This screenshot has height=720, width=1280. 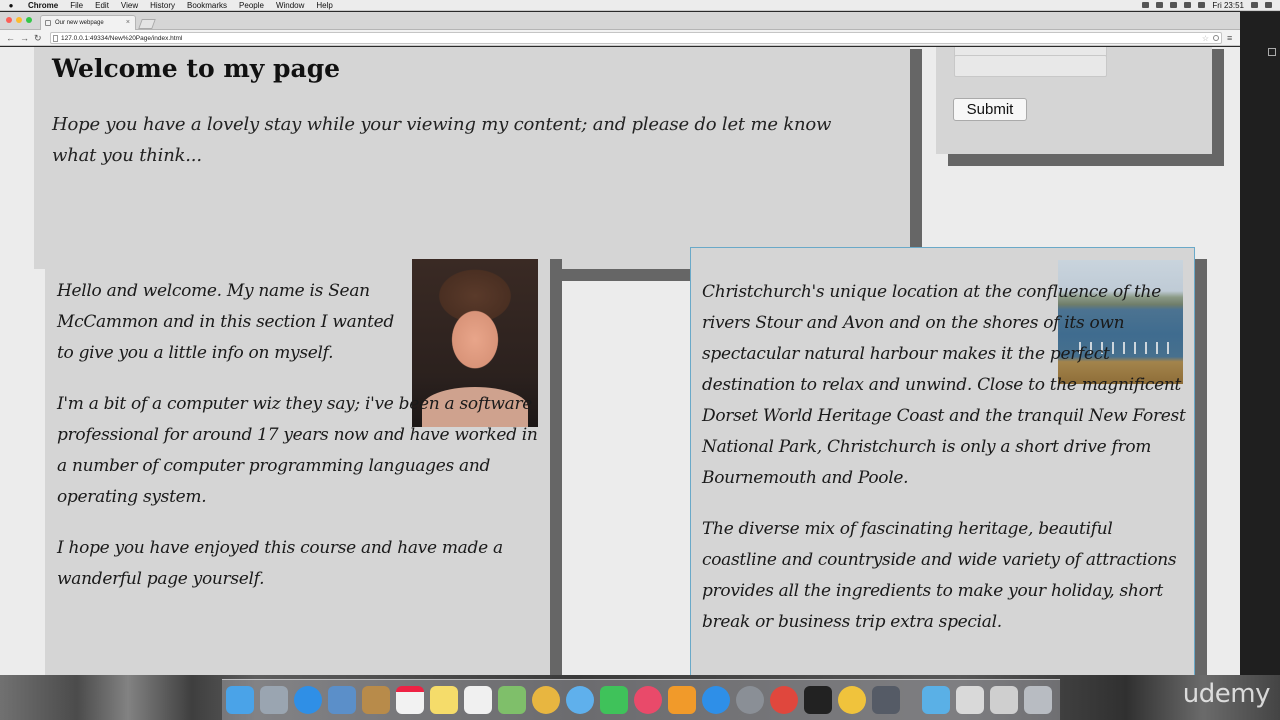 What do you see at coordinates (1229, 38) in the screenshot?
I see `chrome-menu-icon: ≡` at bounding box center [1229, 38].